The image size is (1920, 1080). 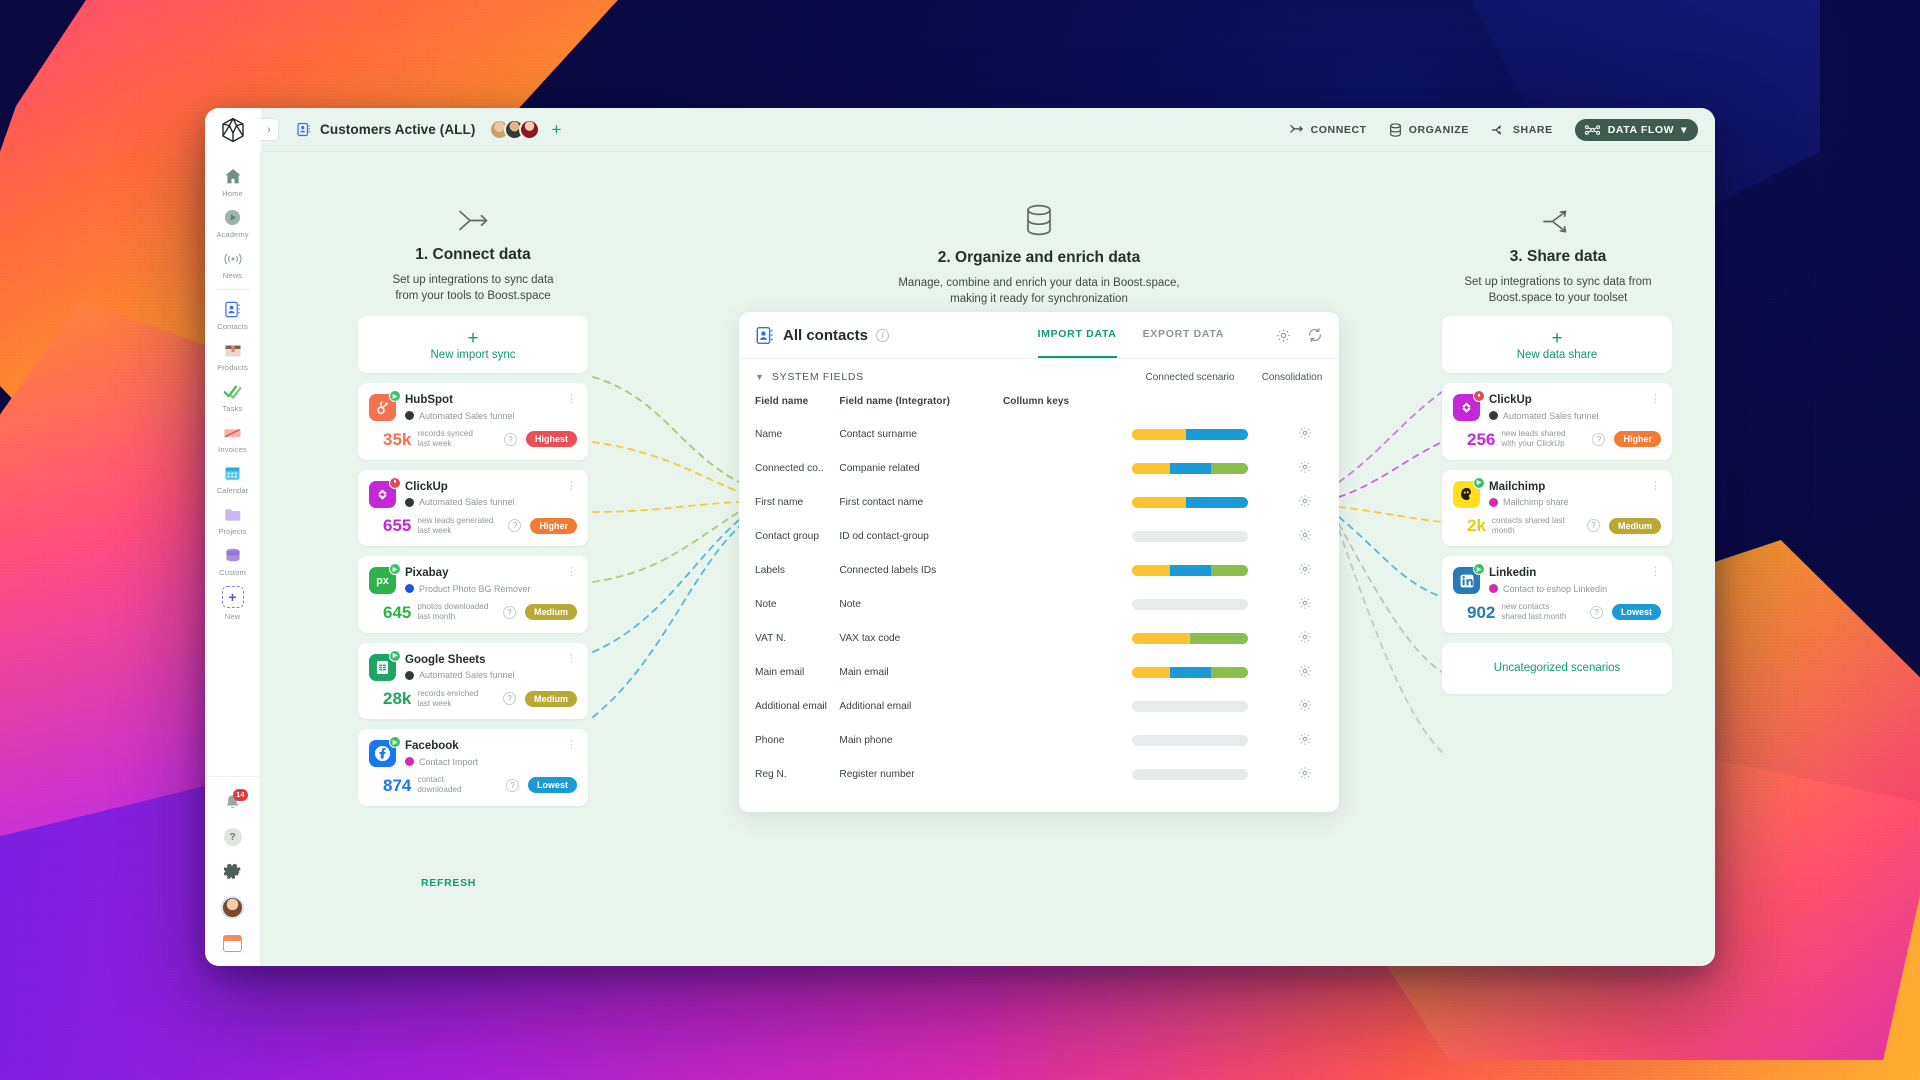 I want to click on sidebar-item-new: + New, so click(x=232, y=603).